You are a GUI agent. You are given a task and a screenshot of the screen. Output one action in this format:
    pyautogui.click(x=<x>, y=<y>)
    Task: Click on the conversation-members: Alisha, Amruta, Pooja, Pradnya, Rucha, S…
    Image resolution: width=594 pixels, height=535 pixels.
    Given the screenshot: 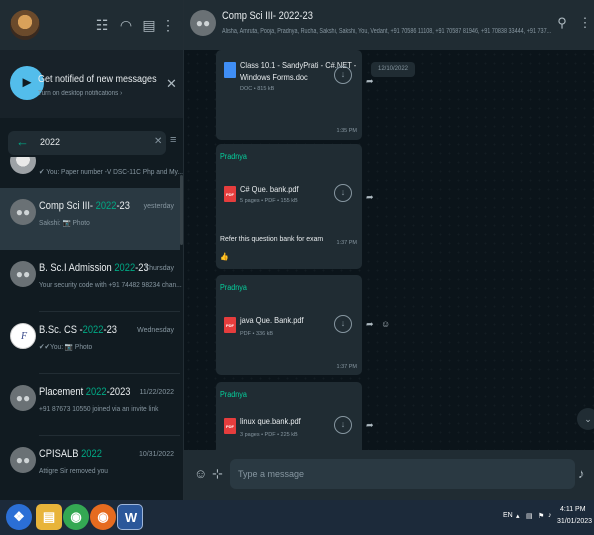 What is the action you would take?
    pyautogui.click(x=387, y=31)
    